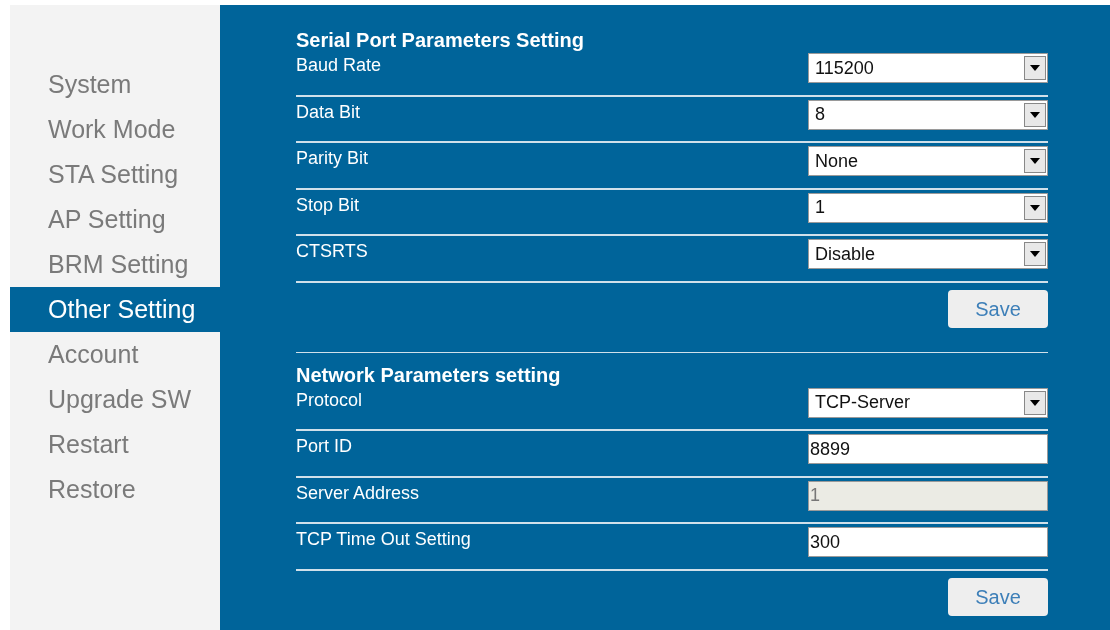 The height and width of the screenshot is (630, 1110). I want to click on field-label: Baud Rate, so click(339, 65).